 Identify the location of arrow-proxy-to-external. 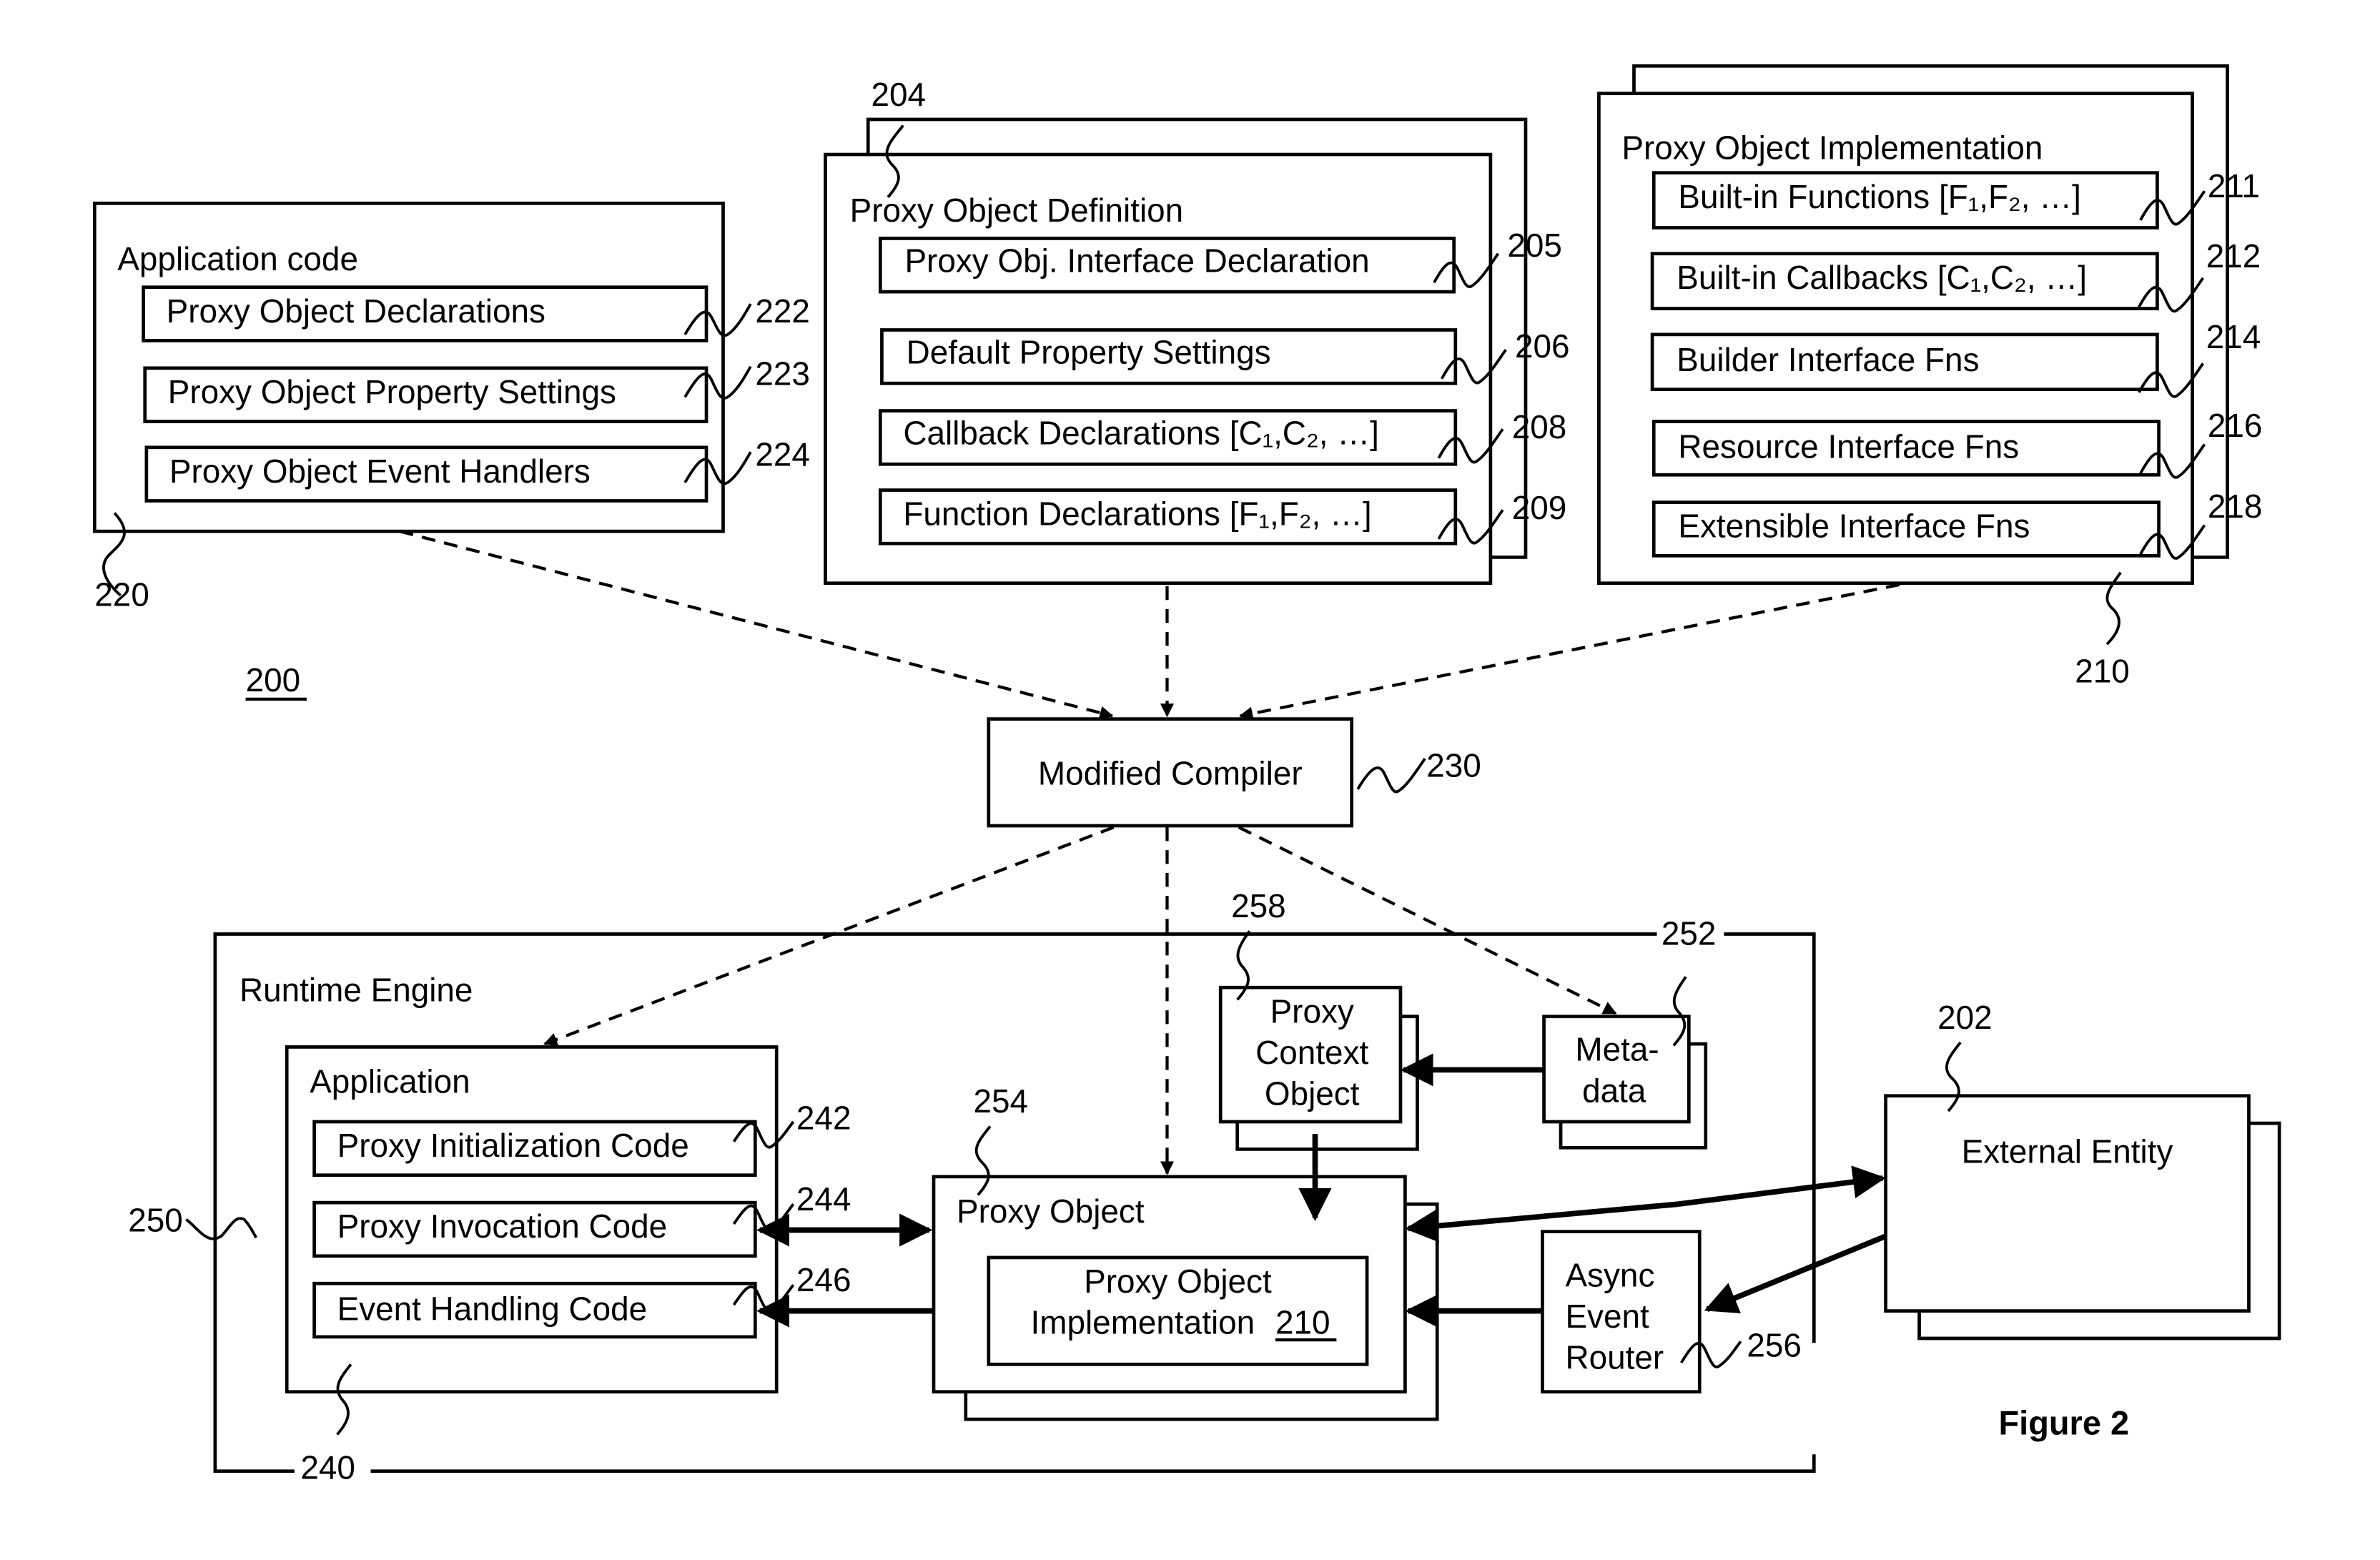
(1781, 1186).